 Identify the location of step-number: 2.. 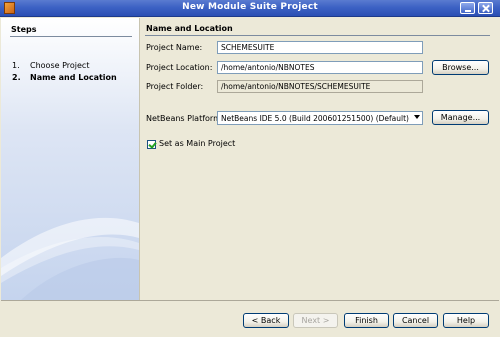
(16, 77).